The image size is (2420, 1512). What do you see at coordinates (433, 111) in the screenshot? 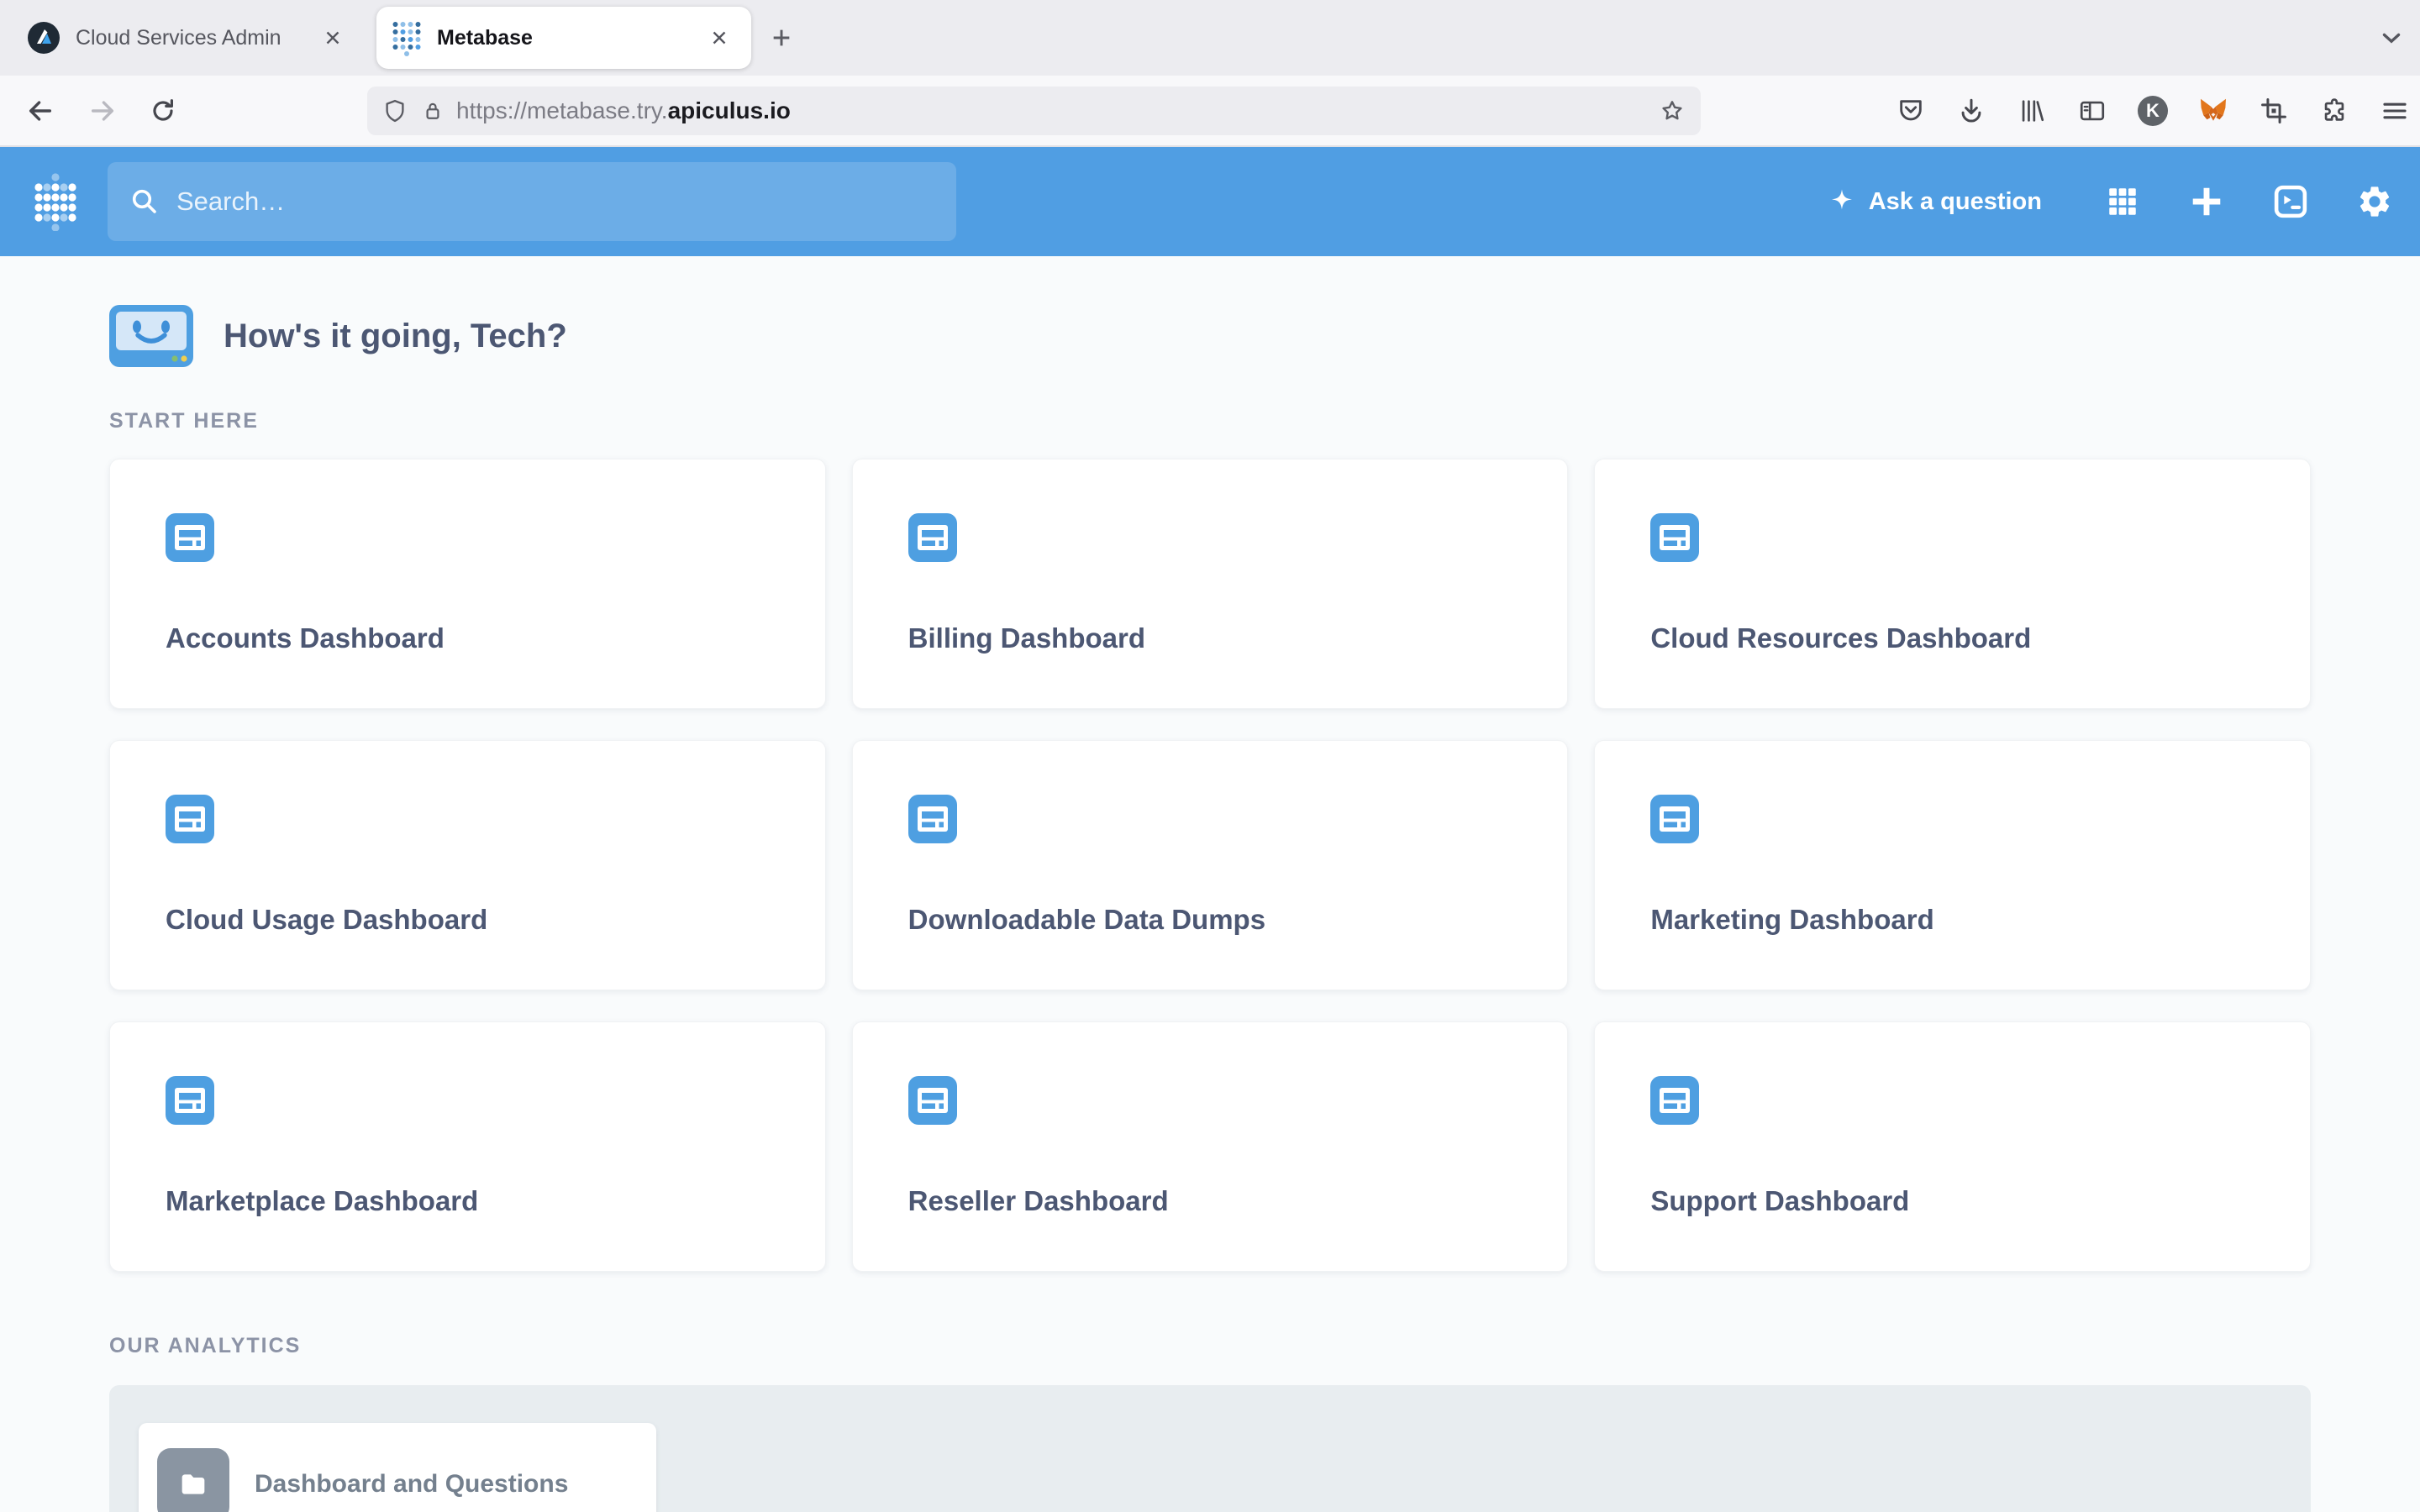
I see `lock-icon` at bounding box center [433, 111].